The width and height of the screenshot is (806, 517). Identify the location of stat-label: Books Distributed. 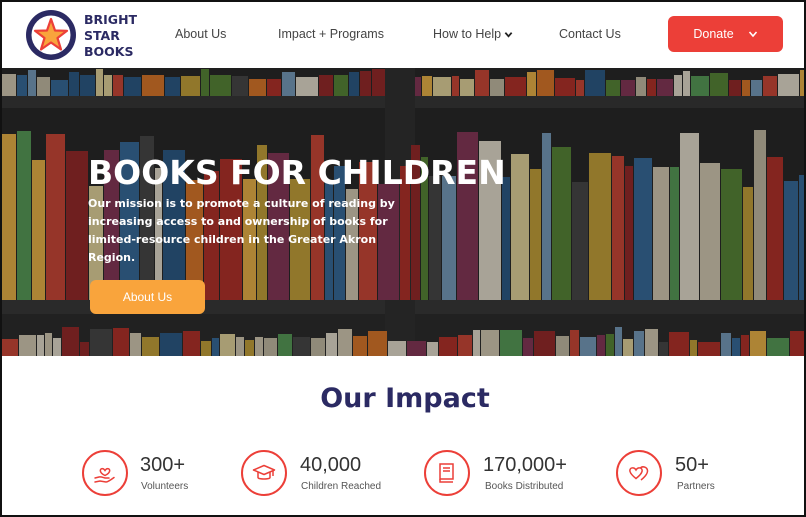
(524, 486).